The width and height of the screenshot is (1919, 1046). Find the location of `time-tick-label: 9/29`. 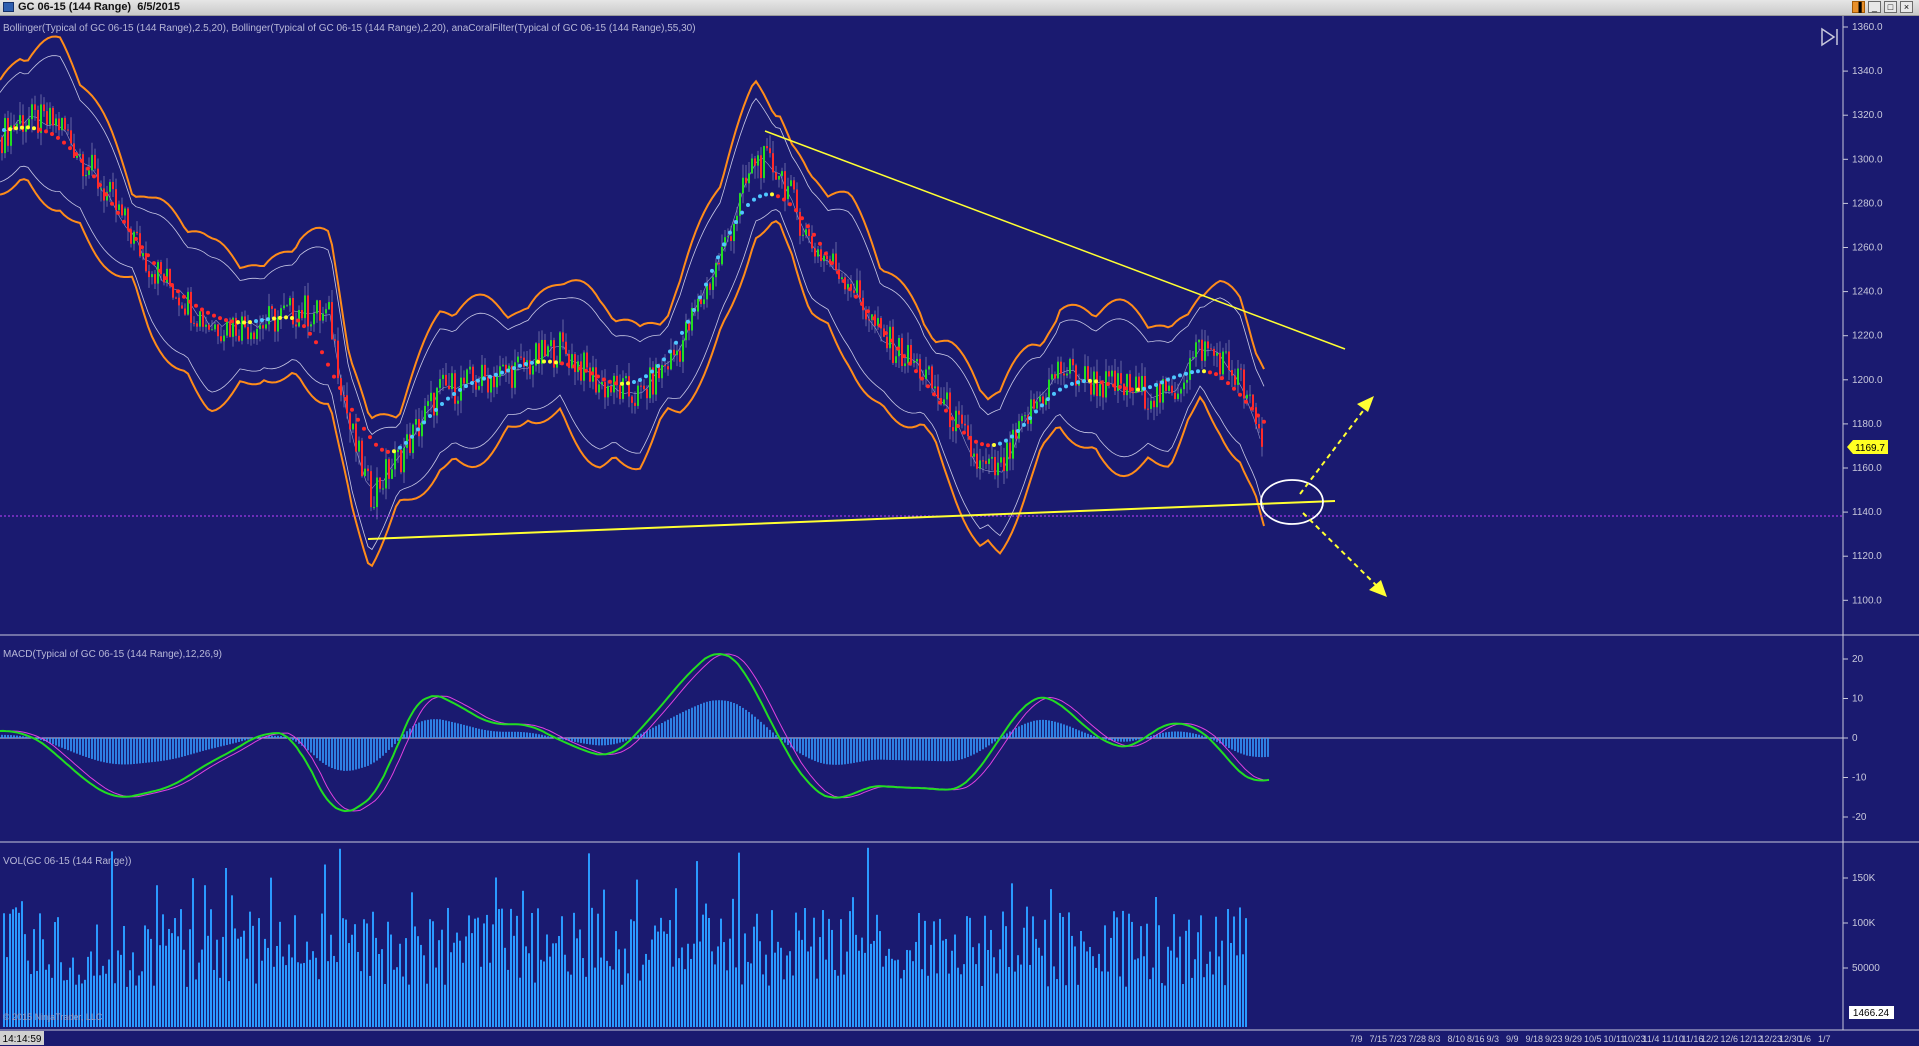

time-tick-label: 9/29 is located at coordinates (1574, 1039).